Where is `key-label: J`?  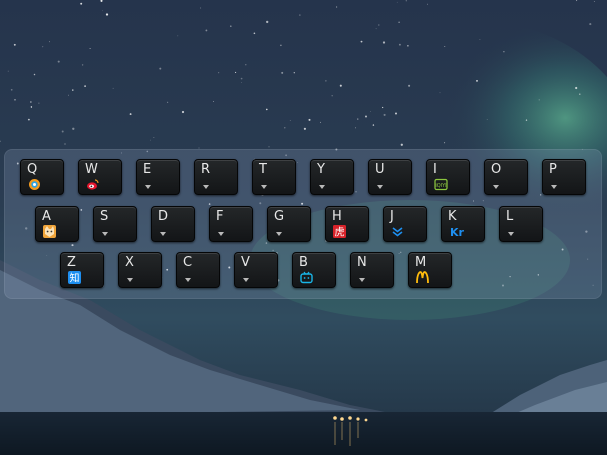 key-label: J is located at coordinates (392, 216).